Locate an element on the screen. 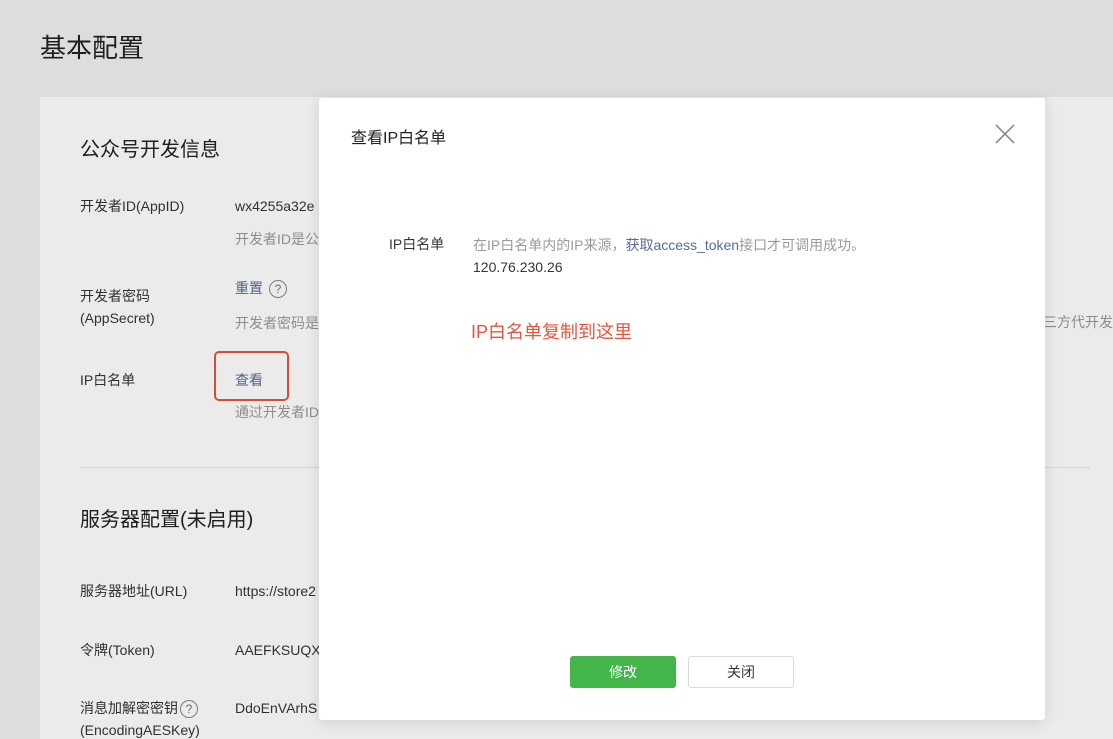  dialog-ip-desc: 在IP白名单内的IP来源，获取access_token接口才可调用成功。 is located at coordinates (669, 245).